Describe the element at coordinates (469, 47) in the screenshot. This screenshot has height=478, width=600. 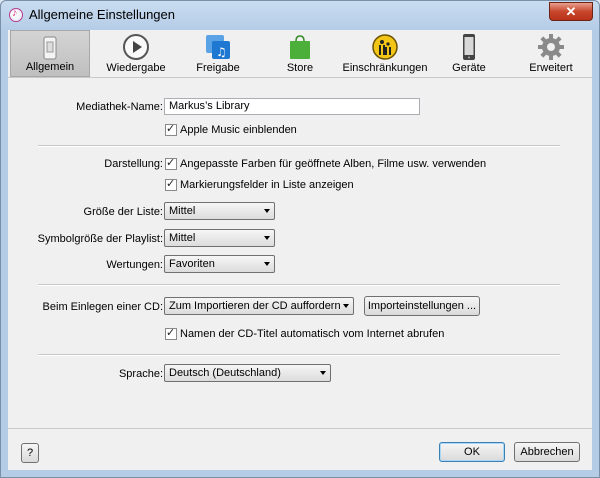
I see `phone-device-icon` at that location.